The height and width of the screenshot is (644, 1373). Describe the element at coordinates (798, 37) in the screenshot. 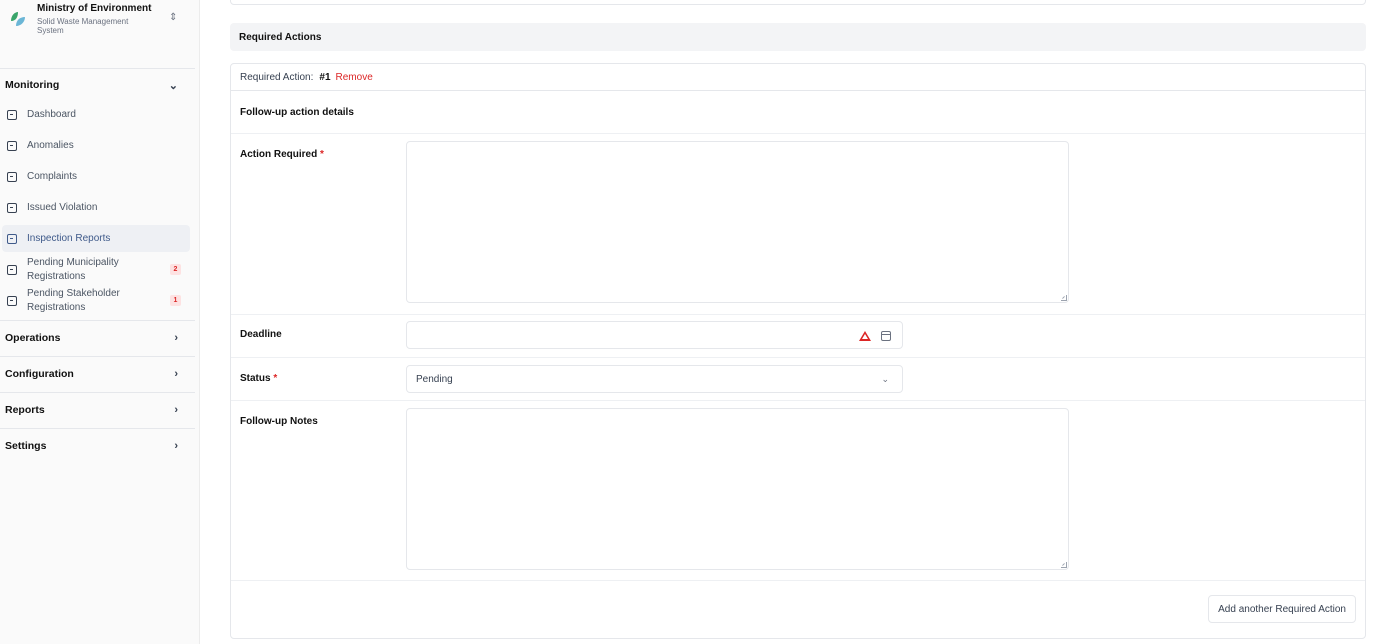

I see `section-header: Required Actions` at that location.